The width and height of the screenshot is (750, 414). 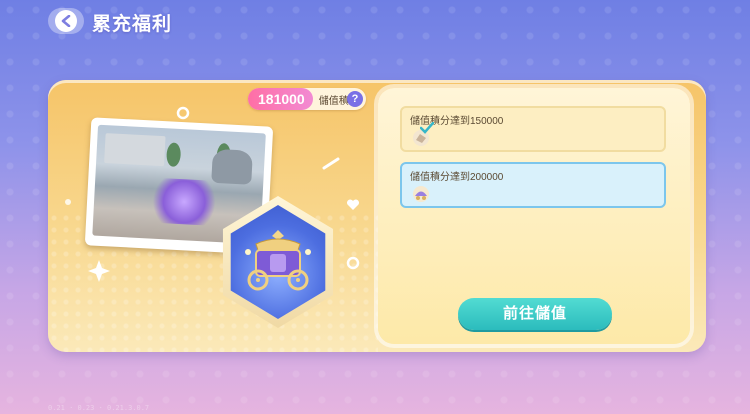 I want to click on checkmark-icon, so click(x=427, y=128).